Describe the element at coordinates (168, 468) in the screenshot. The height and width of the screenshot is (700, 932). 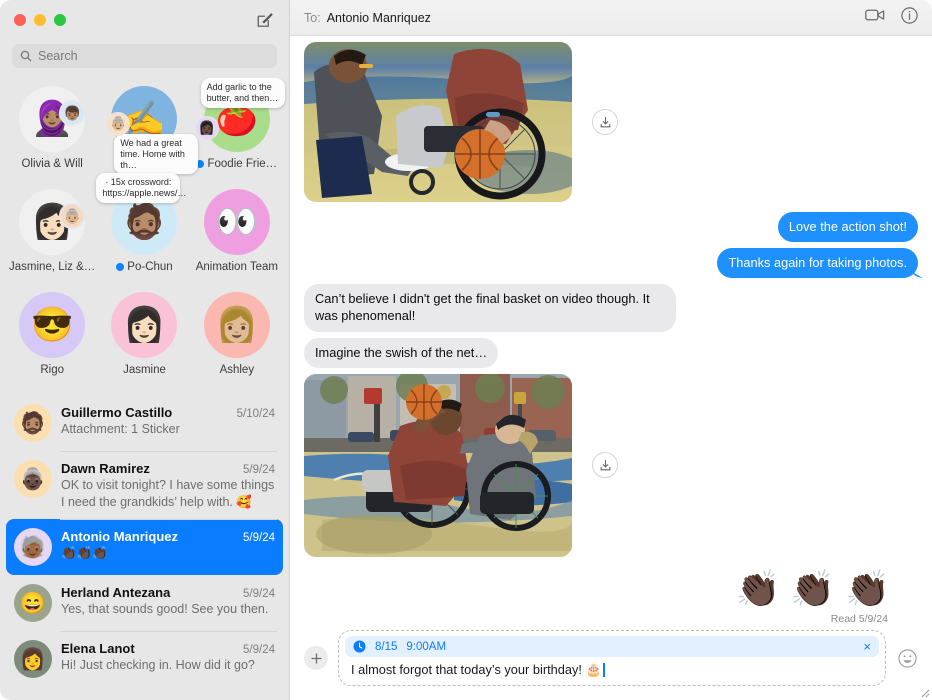
I see `conversation-top-line: Dawn Ramirez 5/9/24` at that location.